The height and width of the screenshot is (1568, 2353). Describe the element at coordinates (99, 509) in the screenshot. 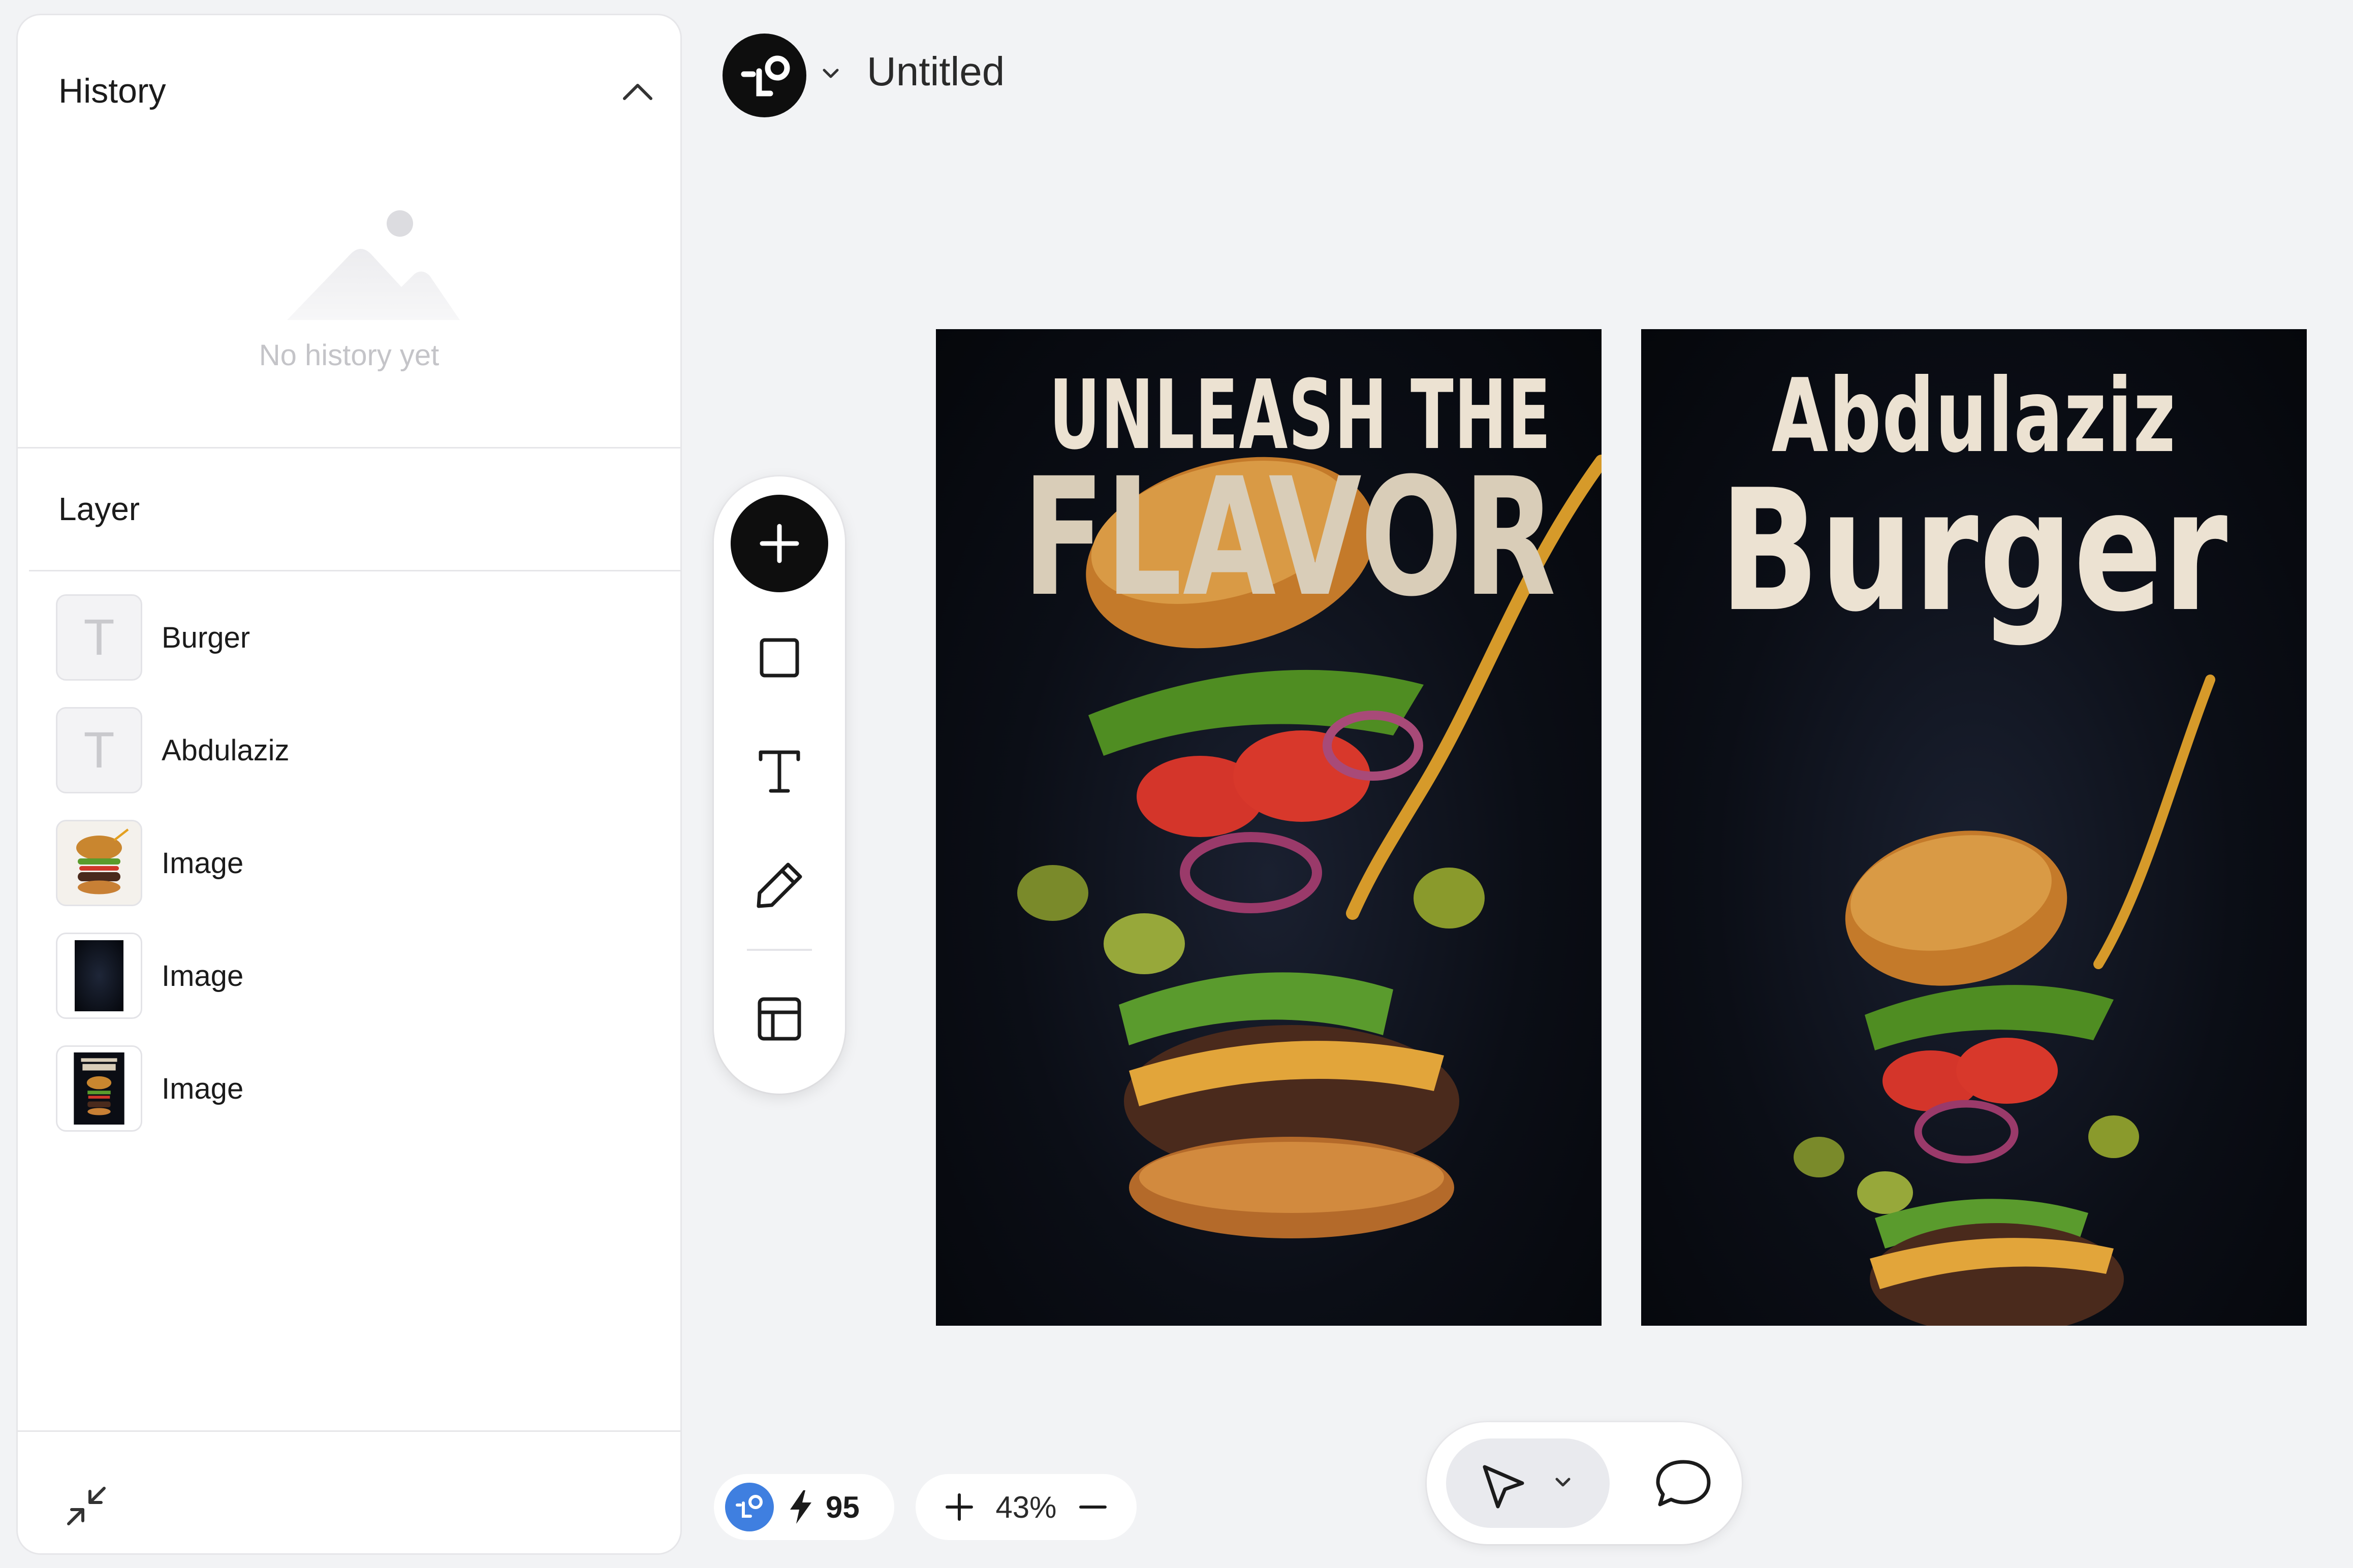

I see `layer-section-title: Layer` at that location.